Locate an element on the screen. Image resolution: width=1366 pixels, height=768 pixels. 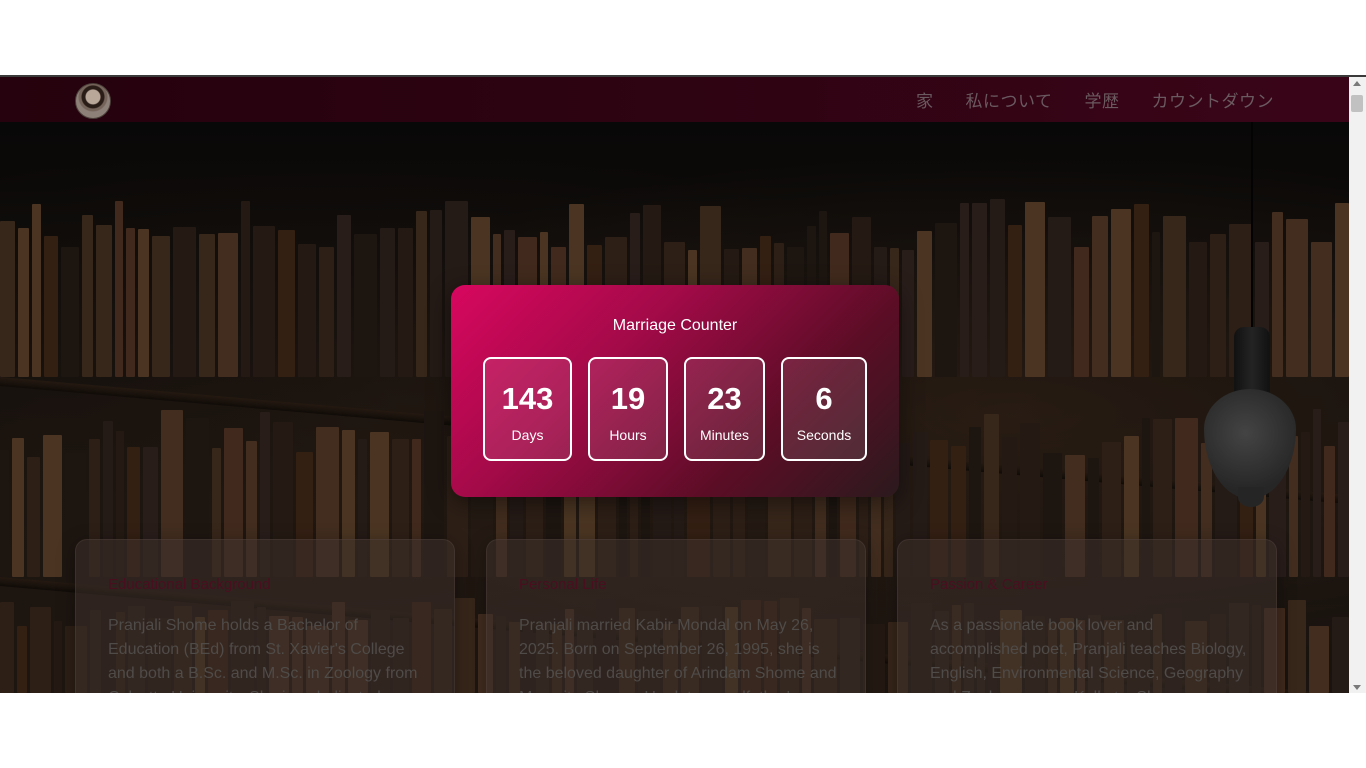
navbar: 家 私について 学歴 カウントダウン is located at coordinates (674, 99).